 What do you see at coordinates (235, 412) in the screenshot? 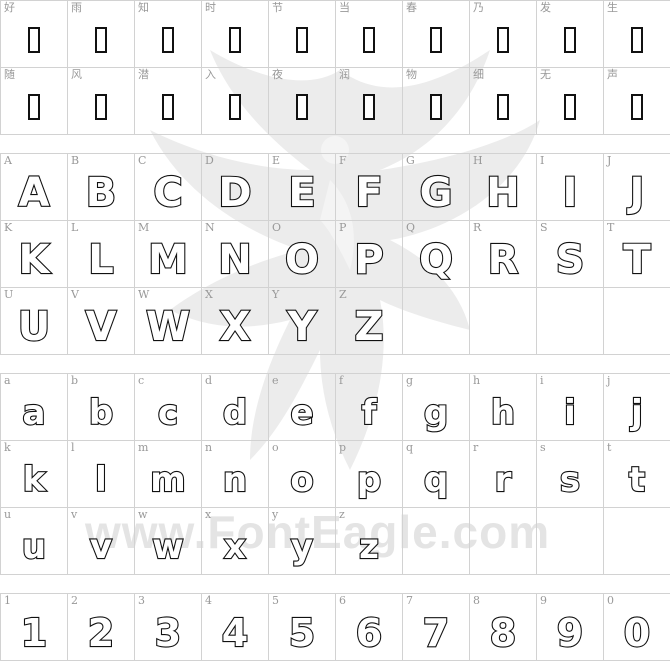
I see `glyph-sample: d` at bounding box center [235, 412].